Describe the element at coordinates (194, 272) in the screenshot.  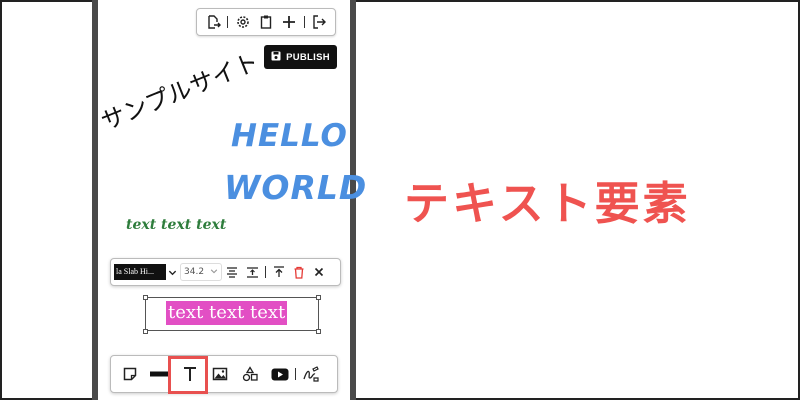
I see `font-size-value: 34.2` at that location.